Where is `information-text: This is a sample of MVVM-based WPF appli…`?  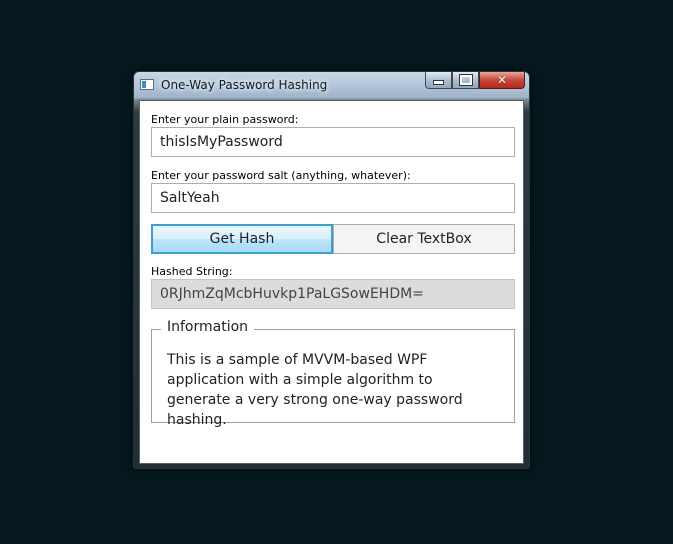 information-text: This is a sample of MVVM-based WPF appli… is located at coordinates (315, 390).